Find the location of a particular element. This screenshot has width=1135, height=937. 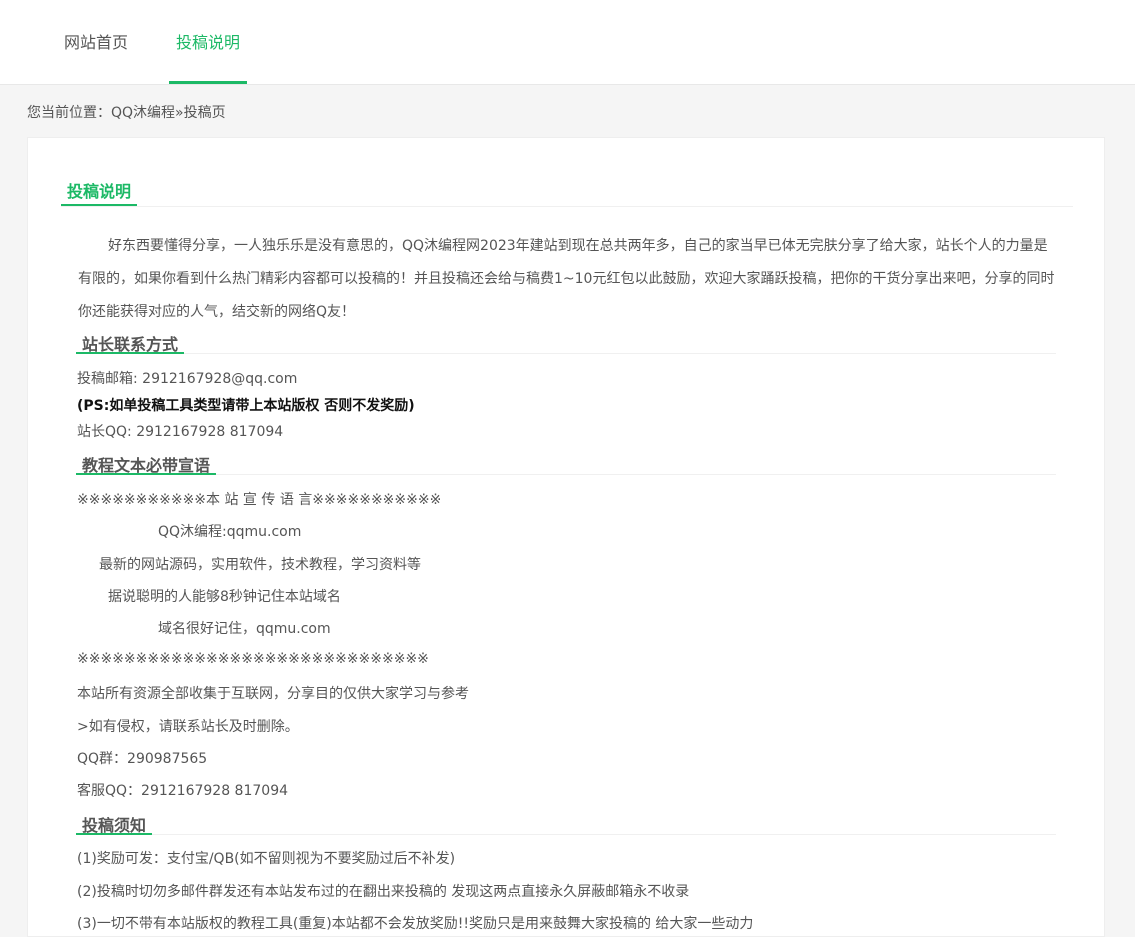

promo-line: ※※※※※※※※※※※本 站 宣 传 语 言※※※※※※※※※※※ is located at coordinates (259, 500).